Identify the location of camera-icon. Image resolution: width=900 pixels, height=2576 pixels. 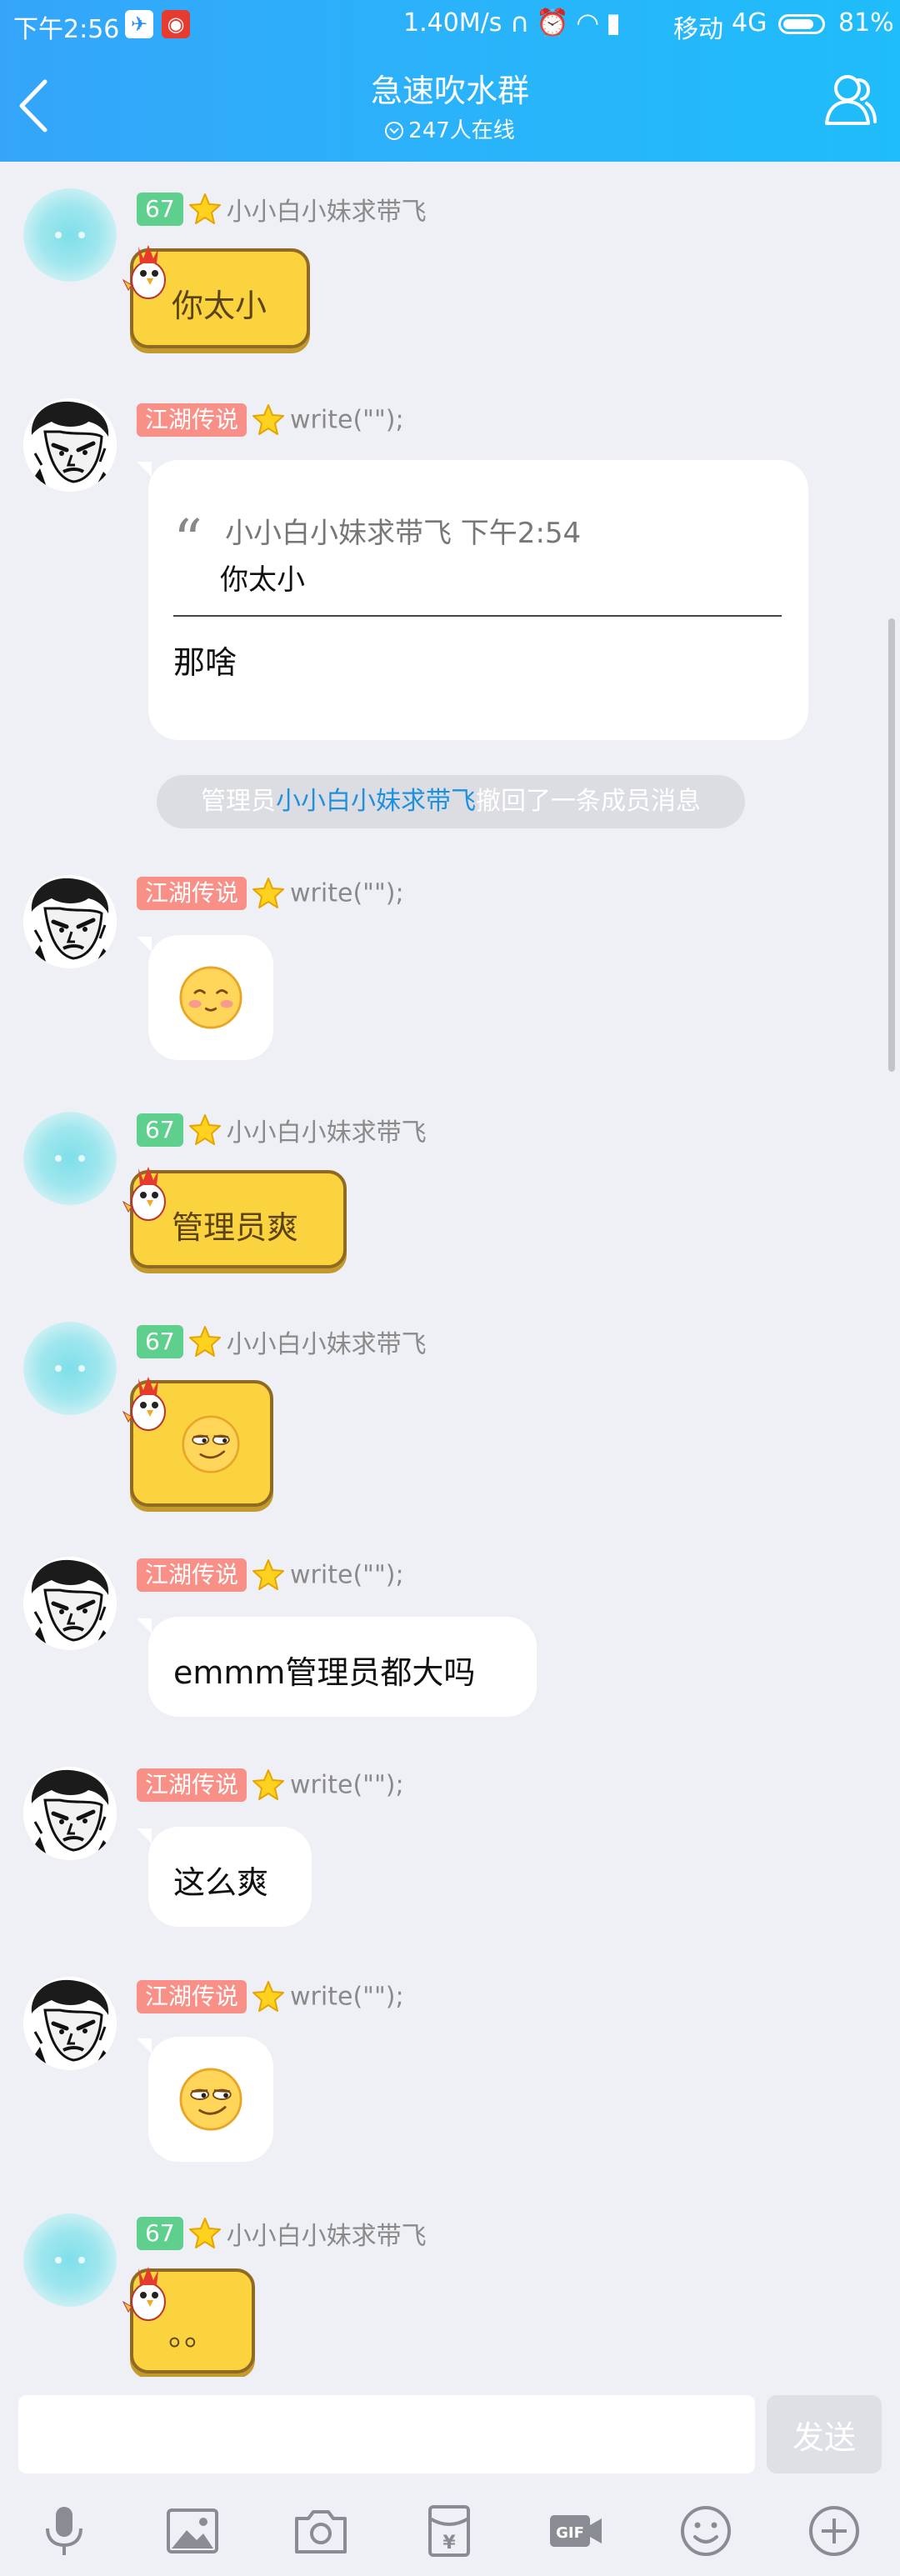
(321, 2531).